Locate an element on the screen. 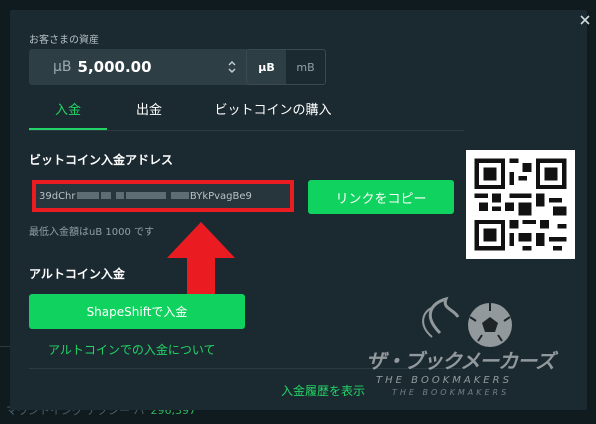 The height and width of the screenshot is (424, 596). copy-link-button: リンクをコピー is located at coordinates (381, 197).